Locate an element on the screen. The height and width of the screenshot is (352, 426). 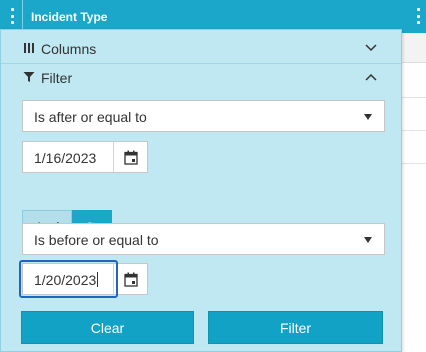
column-menu-icon is located at coordinates (12, 16).